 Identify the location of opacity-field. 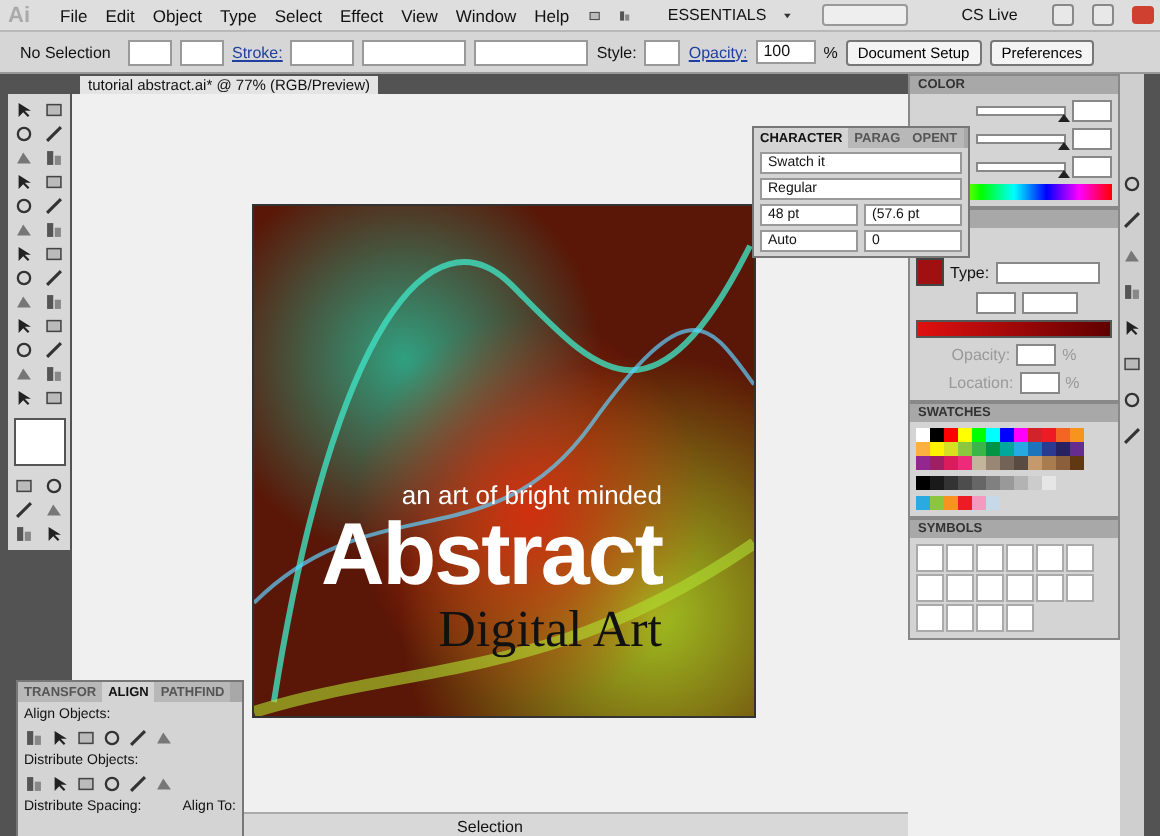
(1036, 355).